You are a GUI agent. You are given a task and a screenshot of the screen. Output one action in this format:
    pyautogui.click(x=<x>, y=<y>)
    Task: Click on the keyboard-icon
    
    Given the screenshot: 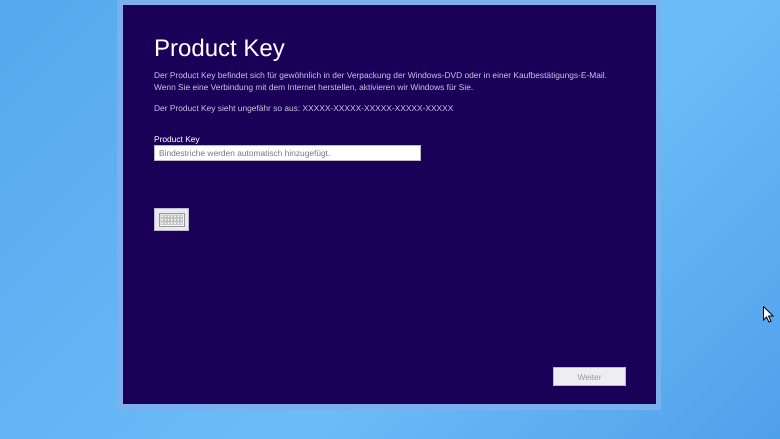 What is the action you would take?
    pyautogui.click(x=171, y=219)
    